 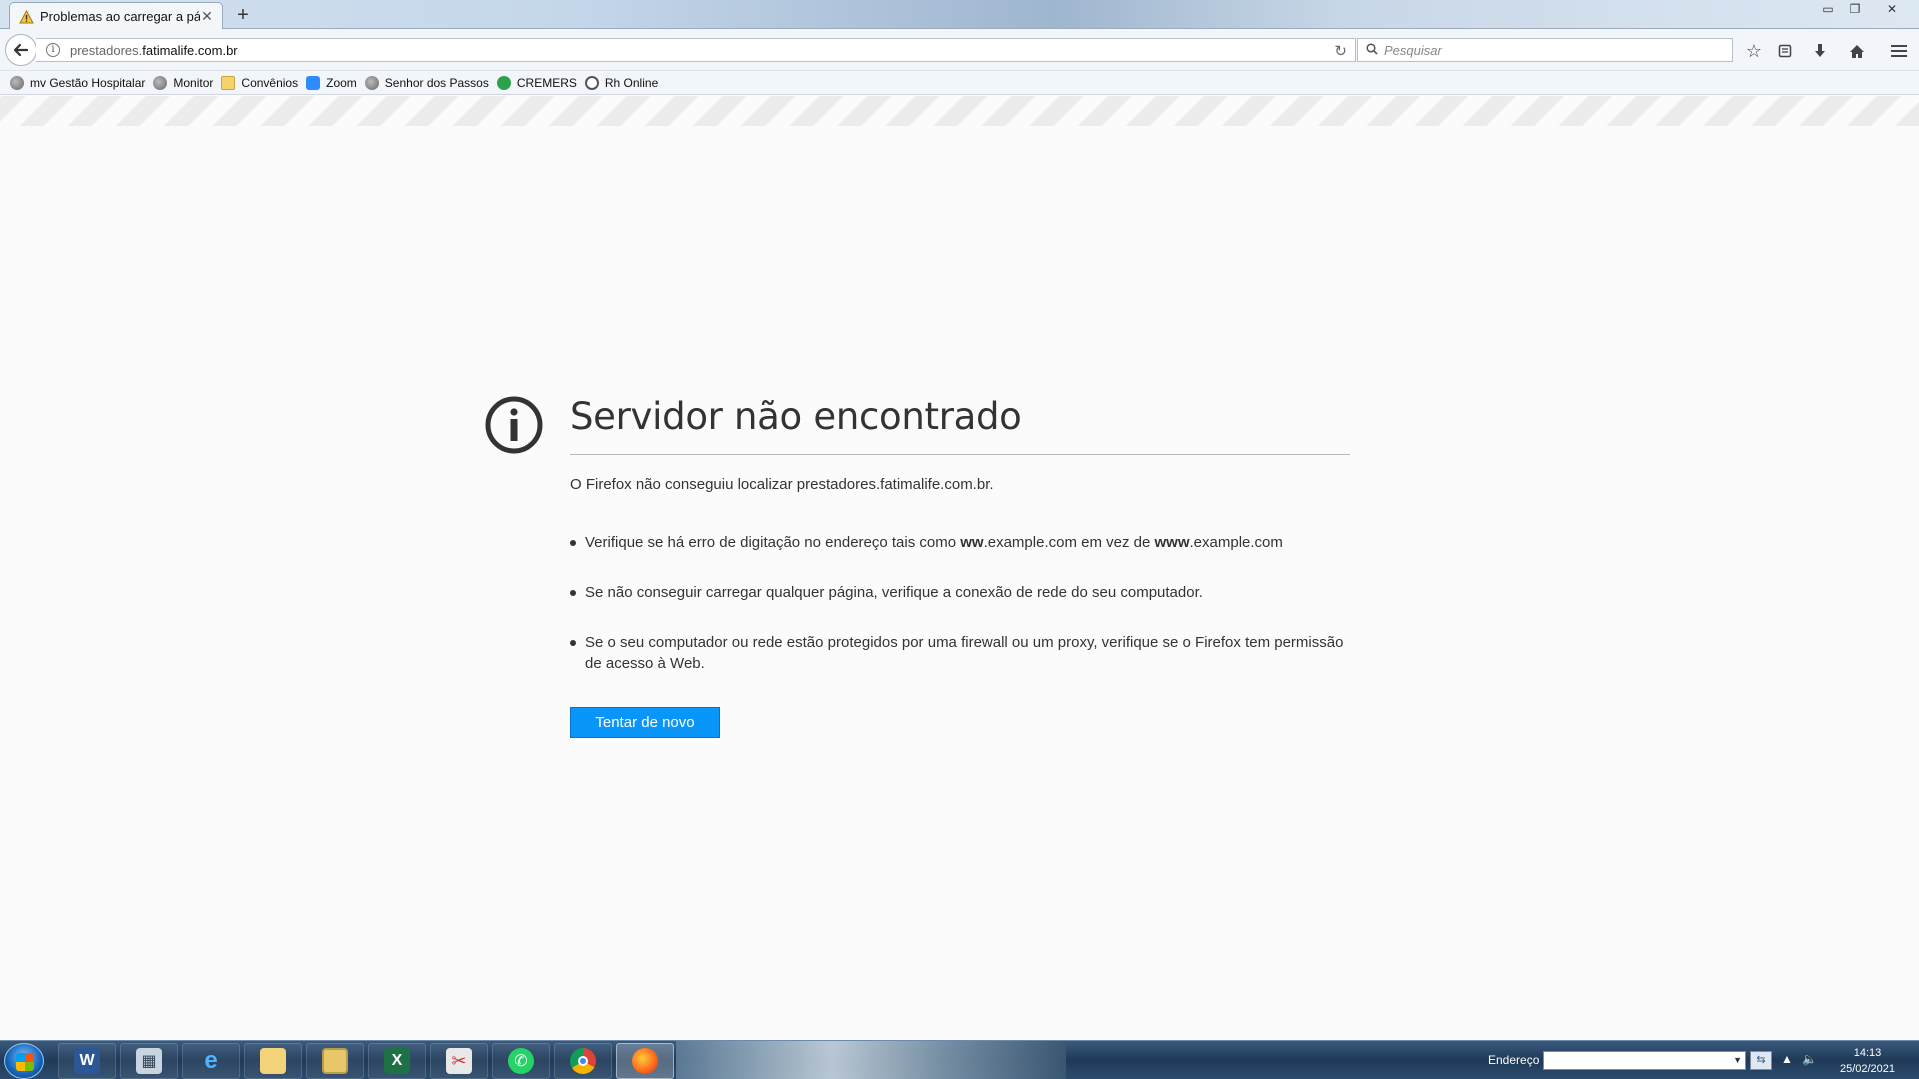 What do you see at coordinates (1413, 50) in the screenshot?
I see `search-placeholder: Pesquisar` at bounding box center [1413, 50].